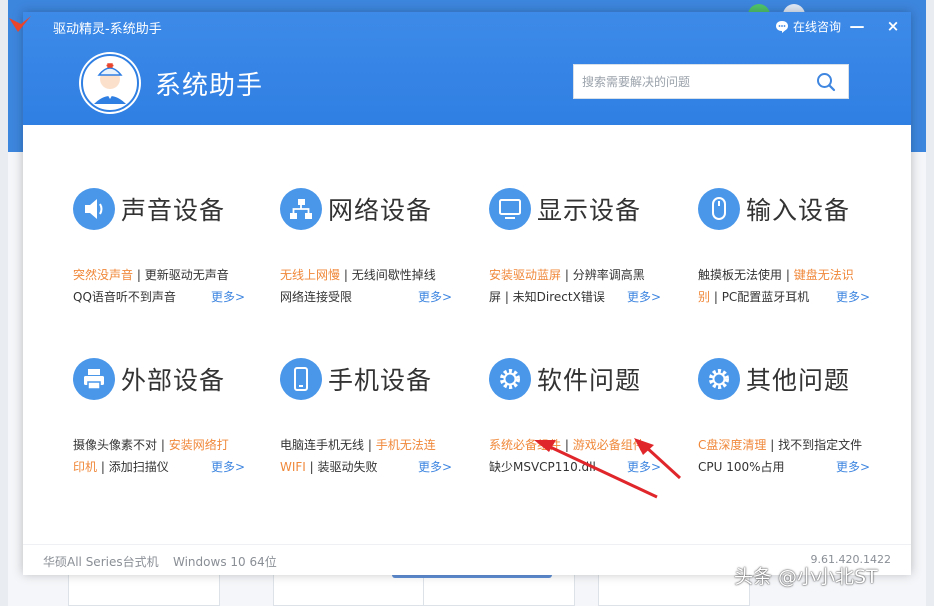 The height and width of the screenshot is (606, 934). What do you see at coordinates (187, 275) in the screenshot?
I see `issue-link: 更新驱动无声音` at bounding box center [187, 275].